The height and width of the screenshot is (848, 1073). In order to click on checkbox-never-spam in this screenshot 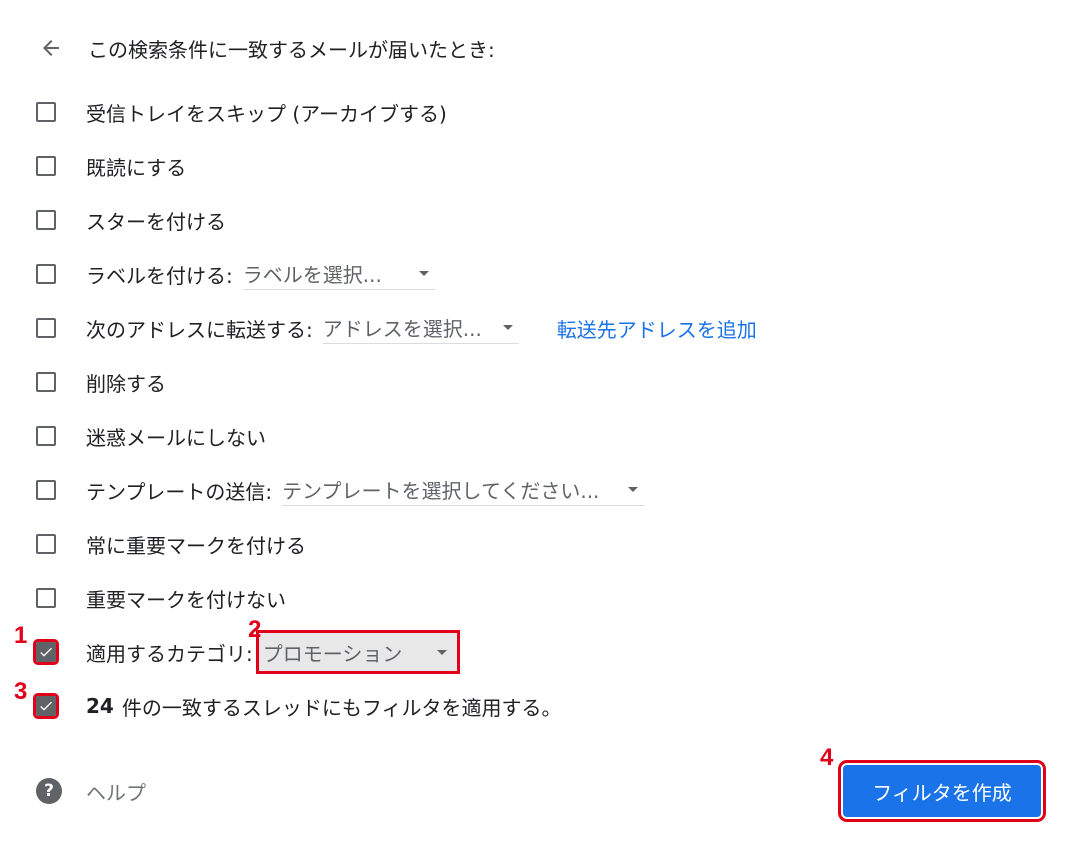, I will do `click(46, 436)`.